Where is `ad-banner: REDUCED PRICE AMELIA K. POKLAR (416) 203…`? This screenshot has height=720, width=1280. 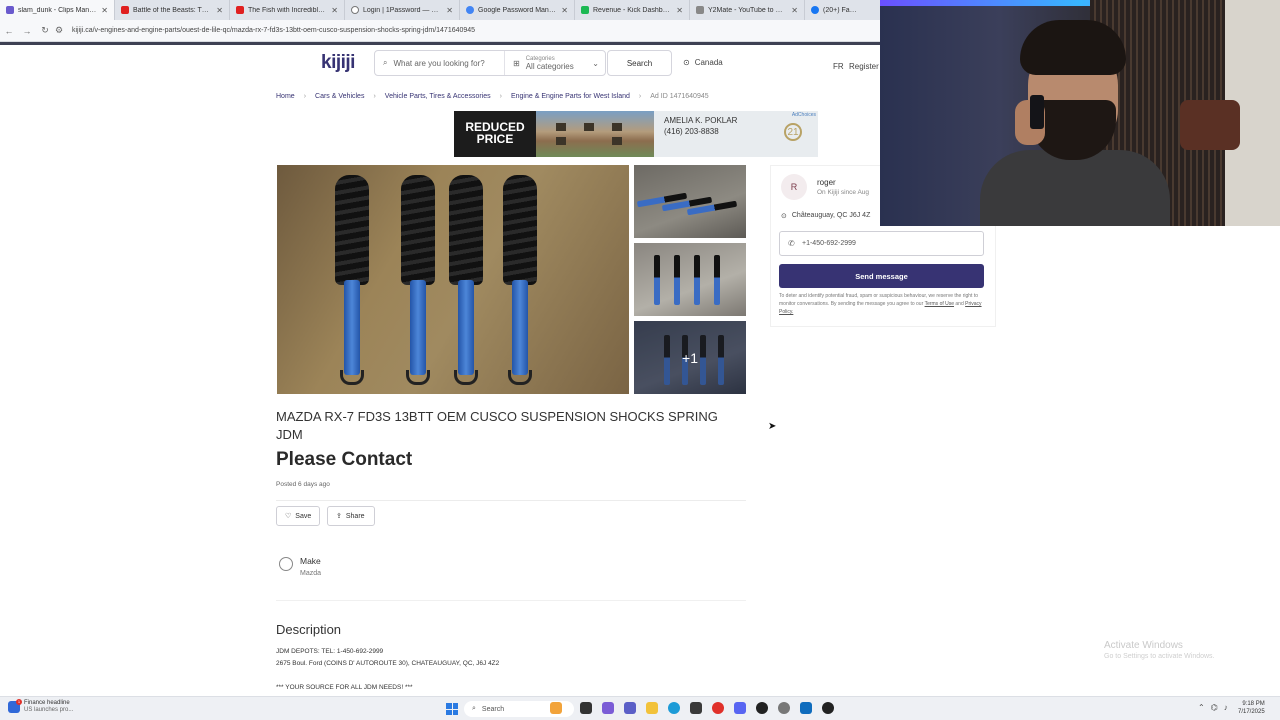 ad-banner: REDUCED PRICE AMELIA K. POKLAR (416) 203… is located at coordinates (636, 134).